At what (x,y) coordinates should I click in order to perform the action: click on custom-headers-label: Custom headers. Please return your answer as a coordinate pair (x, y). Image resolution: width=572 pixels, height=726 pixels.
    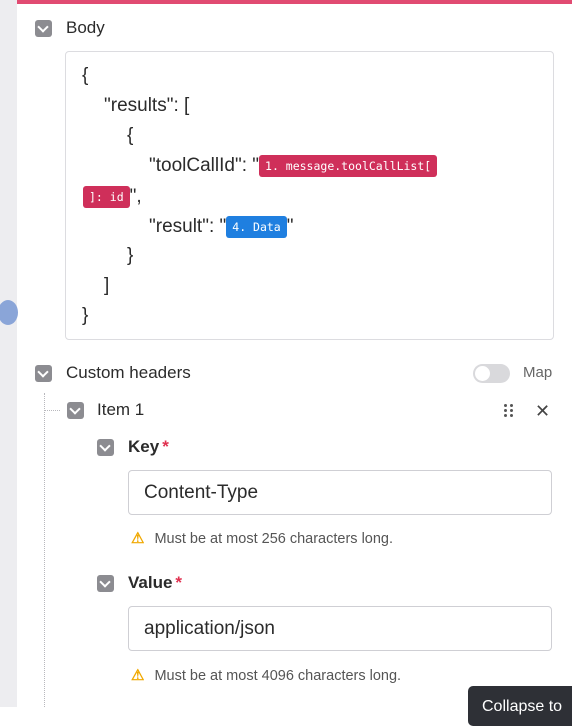
    Looking at the image, I should click on (128, 372).